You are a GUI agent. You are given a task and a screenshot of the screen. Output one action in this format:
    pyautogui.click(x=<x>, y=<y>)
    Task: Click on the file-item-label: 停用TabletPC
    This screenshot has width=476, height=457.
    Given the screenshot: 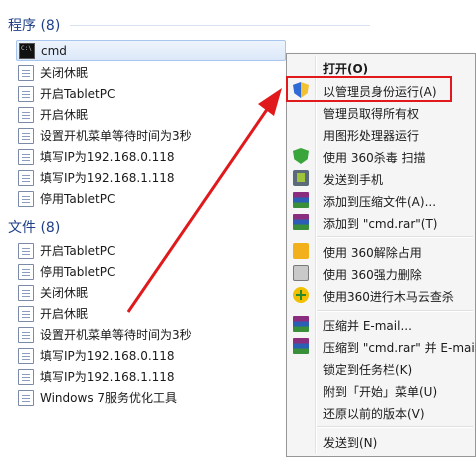 What is the action you would take?
    pyautogui.click(x=78, y=272)
    